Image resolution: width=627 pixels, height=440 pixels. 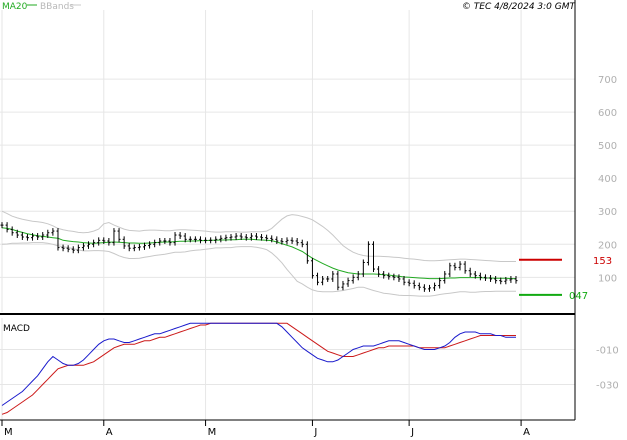 What do you see at coordinates (607, 212) in the screenshot?
I see `price-tick-label: 300` at bounding box center [607, 212].